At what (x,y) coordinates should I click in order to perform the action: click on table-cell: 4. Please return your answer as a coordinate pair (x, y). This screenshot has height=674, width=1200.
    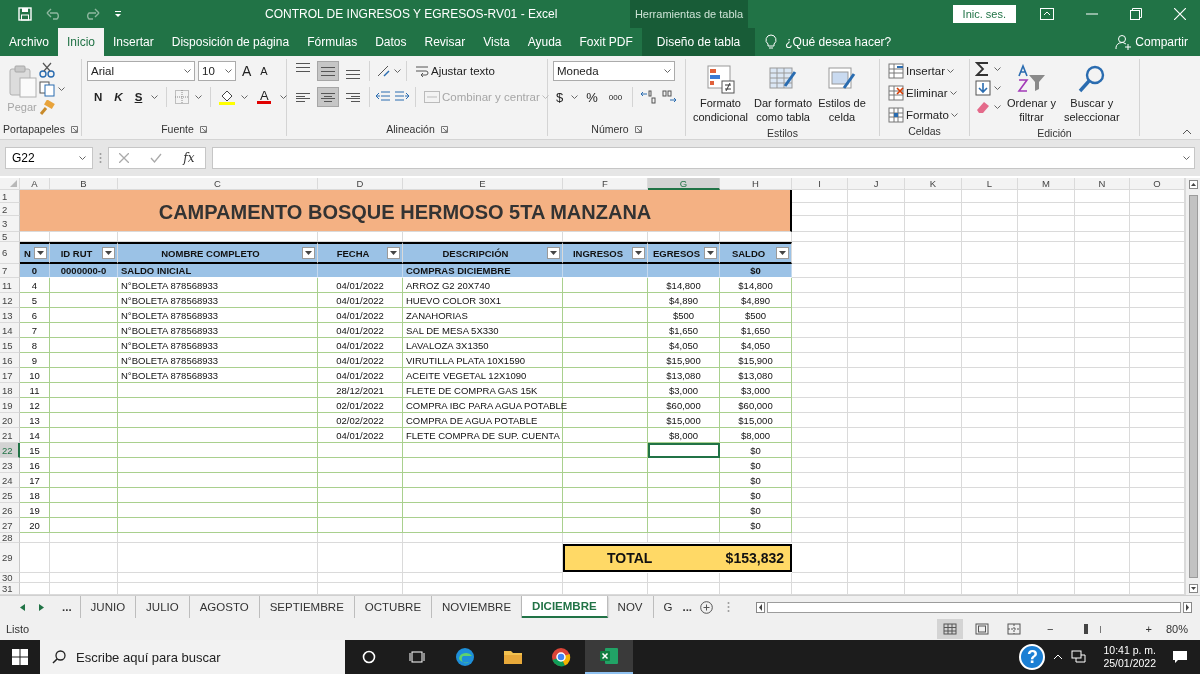
    Looking at the image, I should click on (35, 285).